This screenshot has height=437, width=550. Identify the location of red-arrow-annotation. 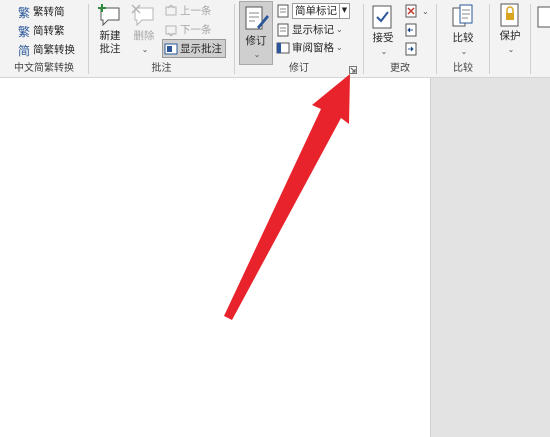
(287, 197).